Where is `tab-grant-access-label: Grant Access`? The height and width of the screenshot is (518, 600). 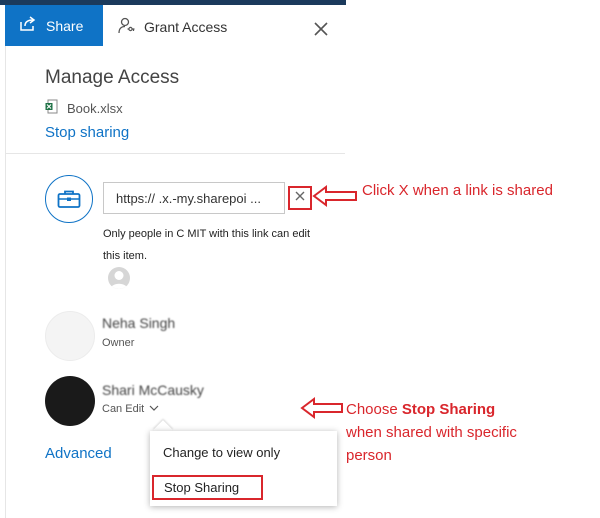
tab-grant-access-label: Grant Access is located at coordinates (186, 27).